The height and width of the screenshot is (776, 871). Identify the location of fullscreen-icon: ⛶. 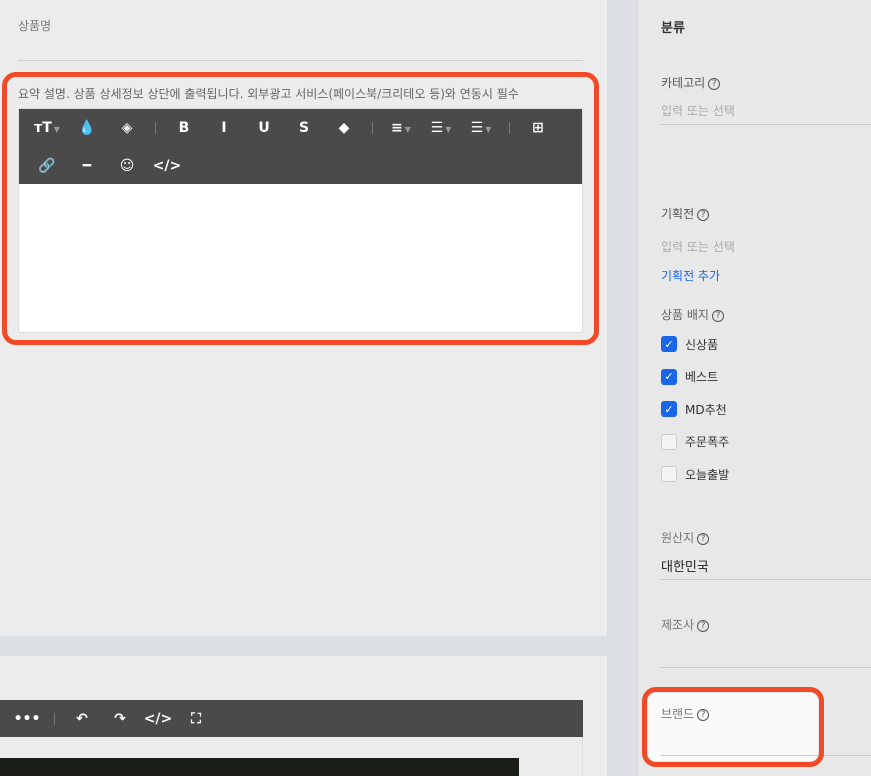
(196, 718).